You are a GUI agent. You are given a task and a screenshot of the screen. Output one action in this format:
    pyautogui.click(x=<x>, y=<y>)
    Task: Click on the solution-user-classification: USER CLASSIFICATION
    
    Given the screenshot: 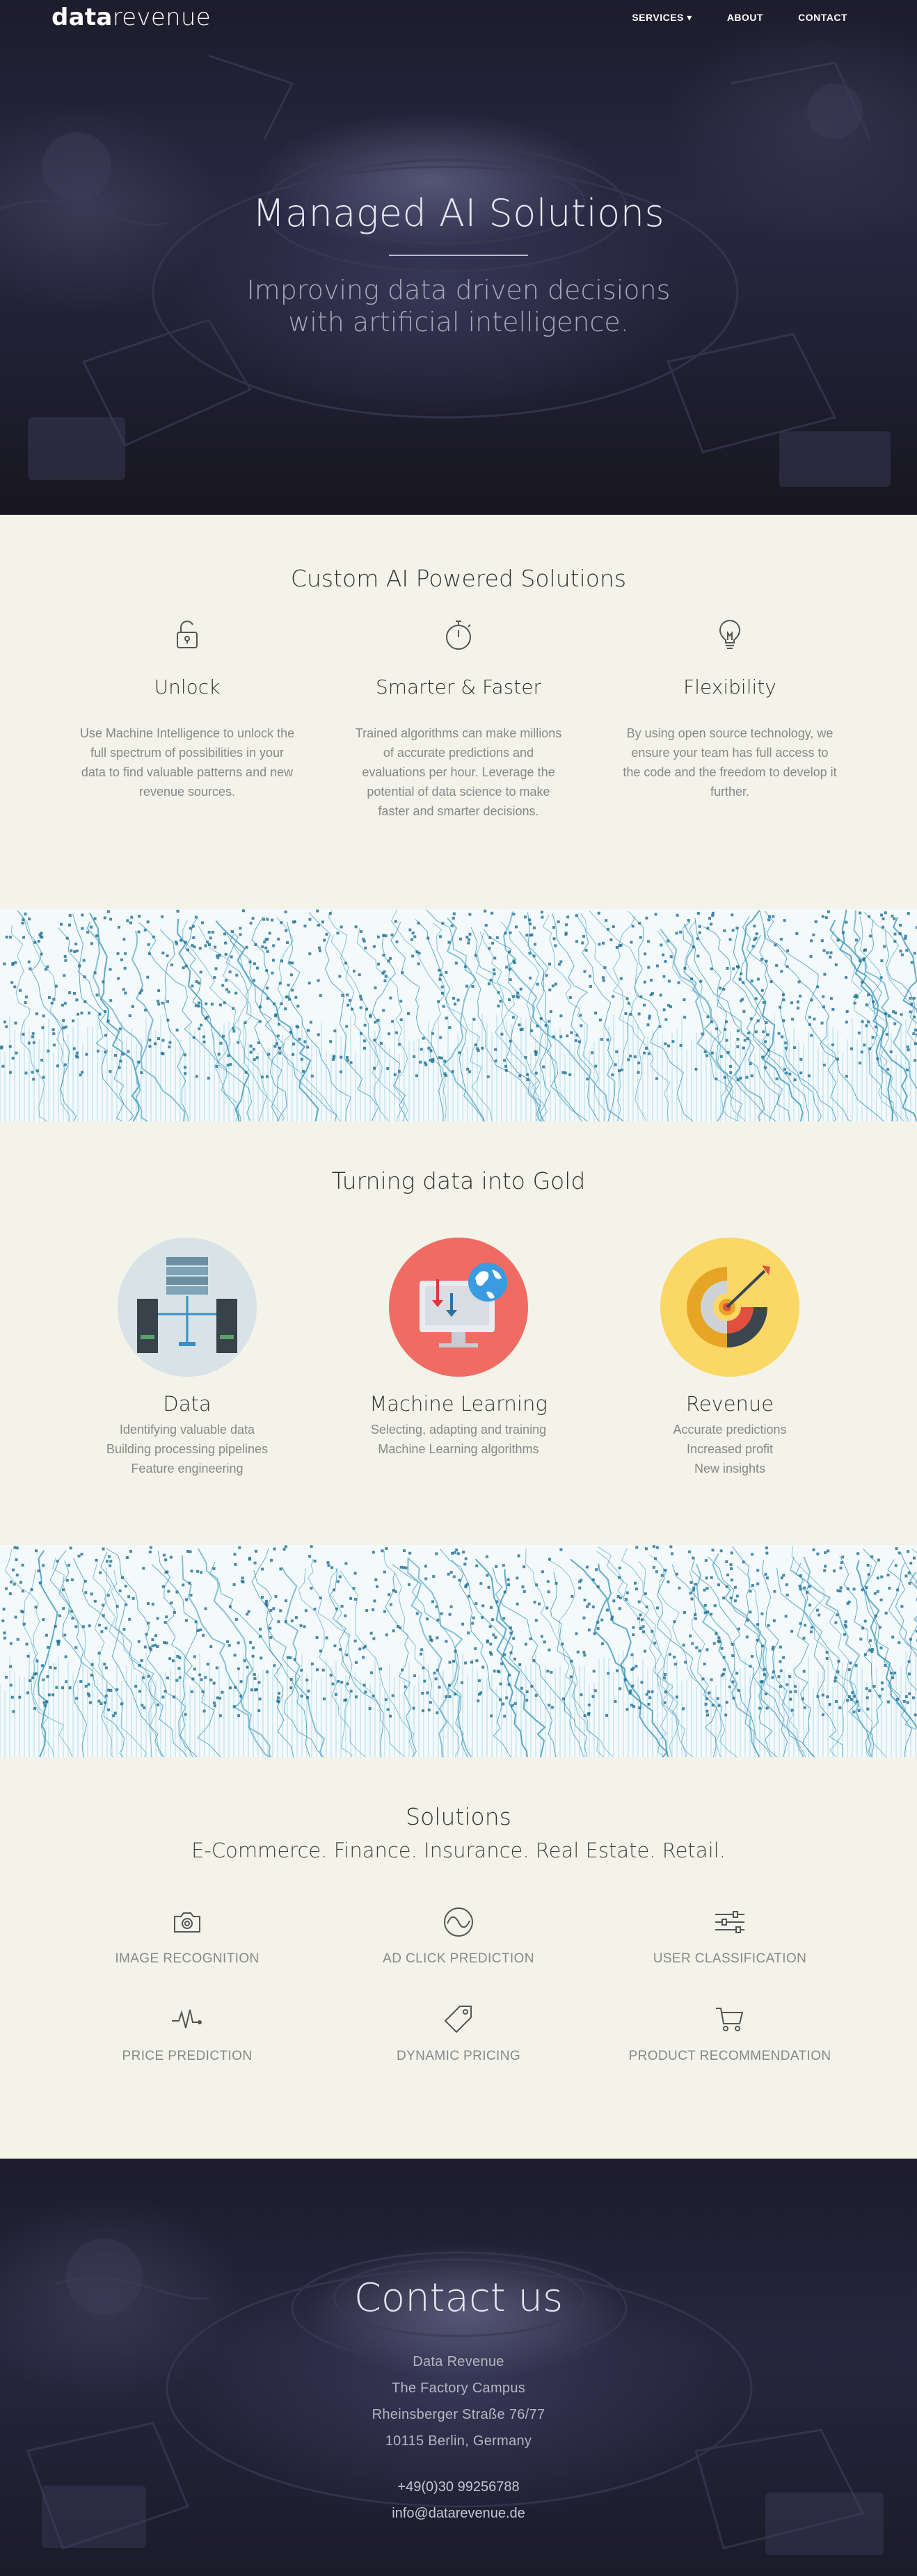 What is the action you would take?
    pyautogui.click(x=730, y=1936)
    